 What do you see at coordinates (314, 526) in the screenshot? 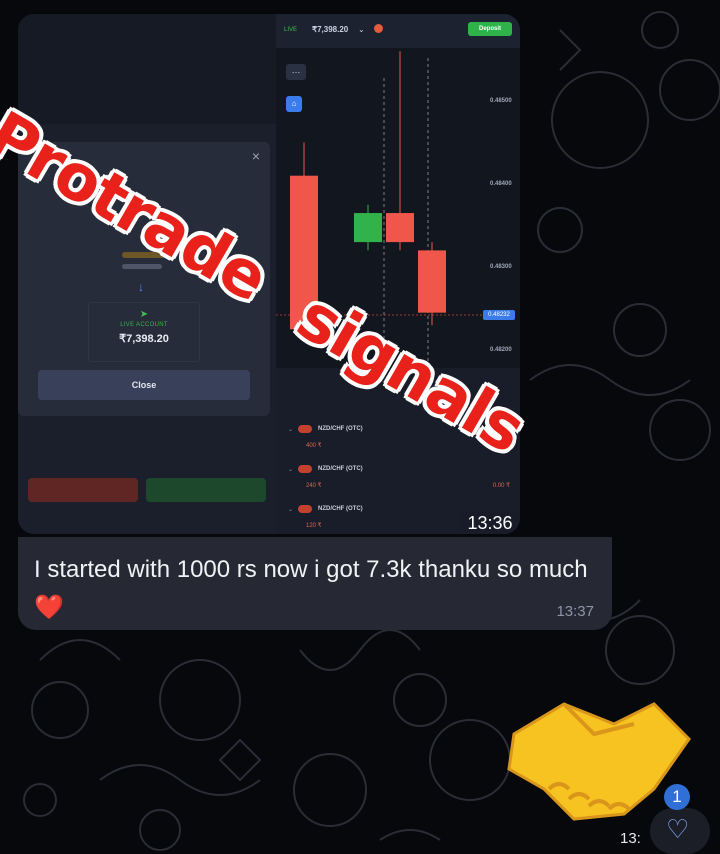
I see `trade-amount: 120 ₹` at bounding box center [314, 526].